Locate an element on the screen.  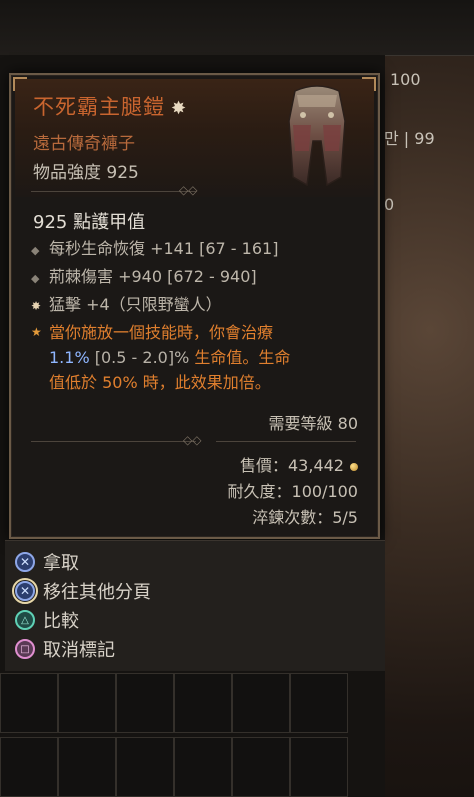
compare-action: △ 比較 is located at coordinates (47, 620).